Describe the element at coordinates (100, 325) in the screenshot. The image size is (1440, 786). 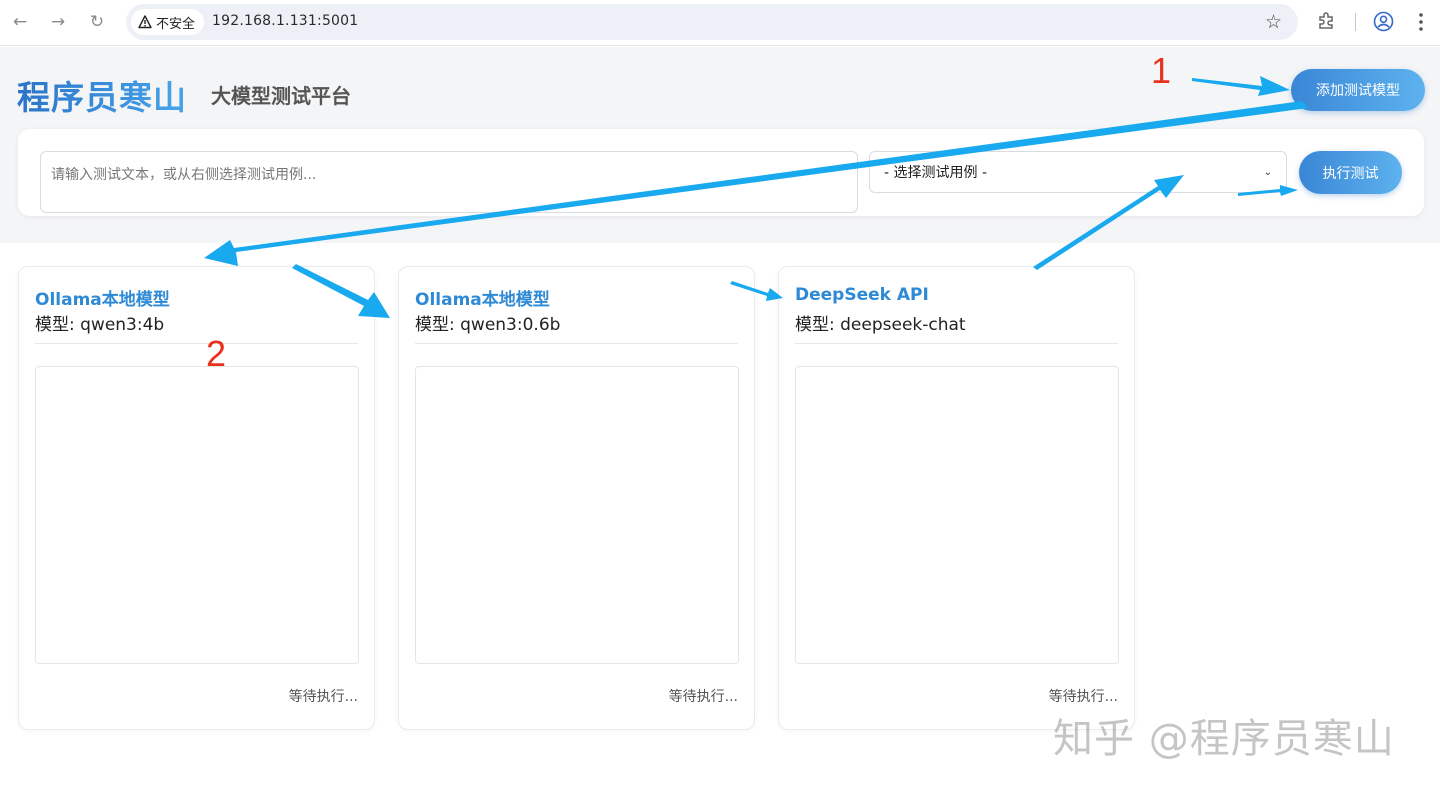
I see `card-model-name: 模型: qwen3:4b` at that location.